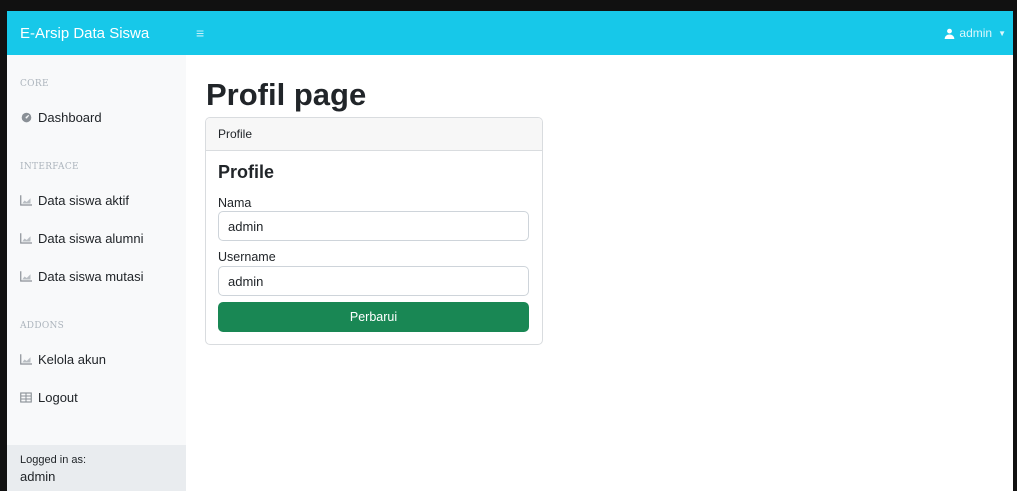 The width and height of the screenshot is (1017, 491). I want to click on nama-label: Nama, so click(235, 203).